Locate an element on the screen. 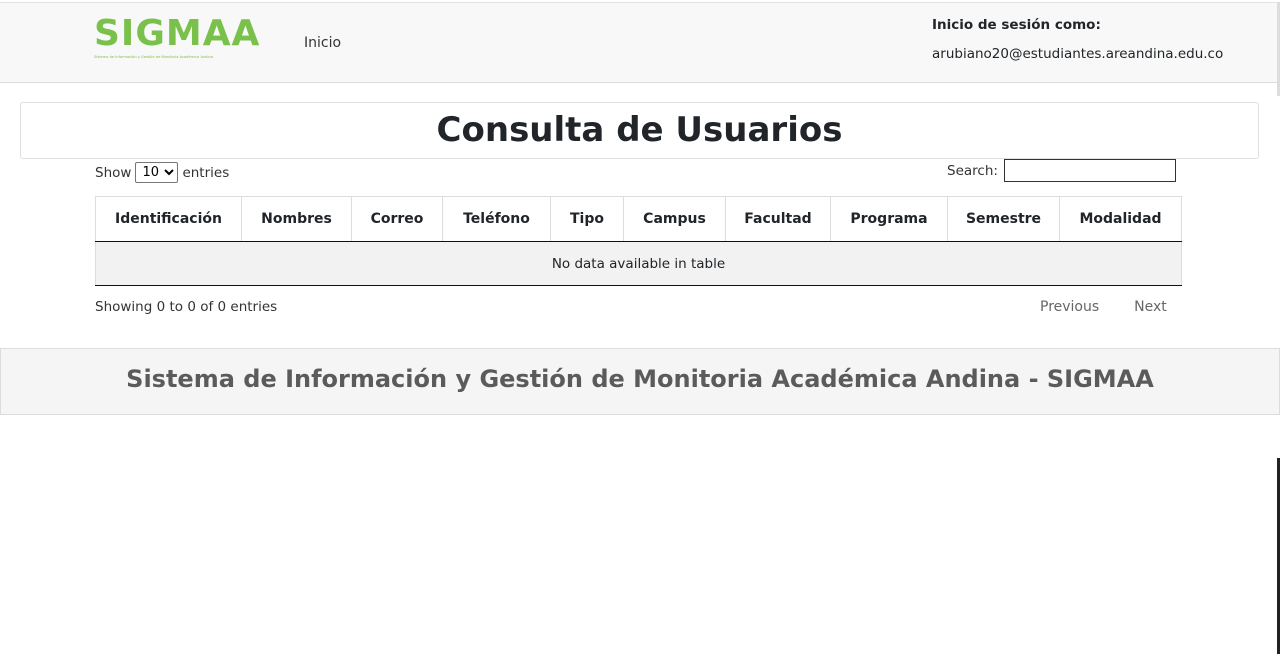 The width and height of the screenshot is (1280, 654). column-header: Teléfono is located at coordinates (496, 219).